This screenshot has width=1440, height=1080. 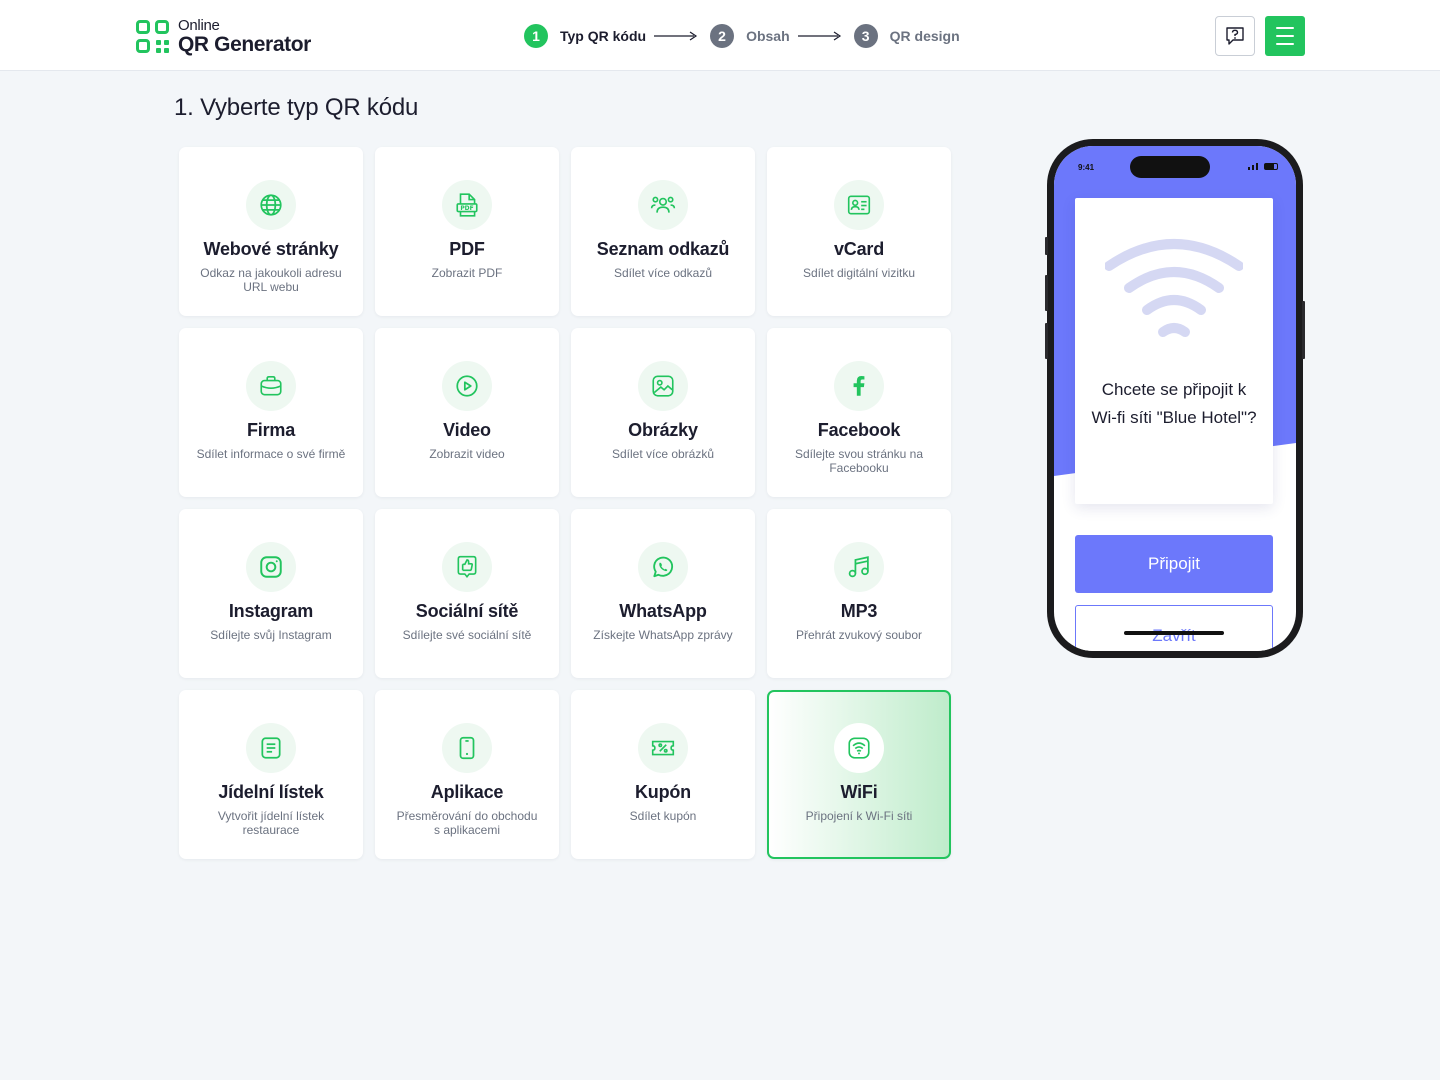 I want to click on card-description: Sdílet více odkazů, so click(x=663, y=273).